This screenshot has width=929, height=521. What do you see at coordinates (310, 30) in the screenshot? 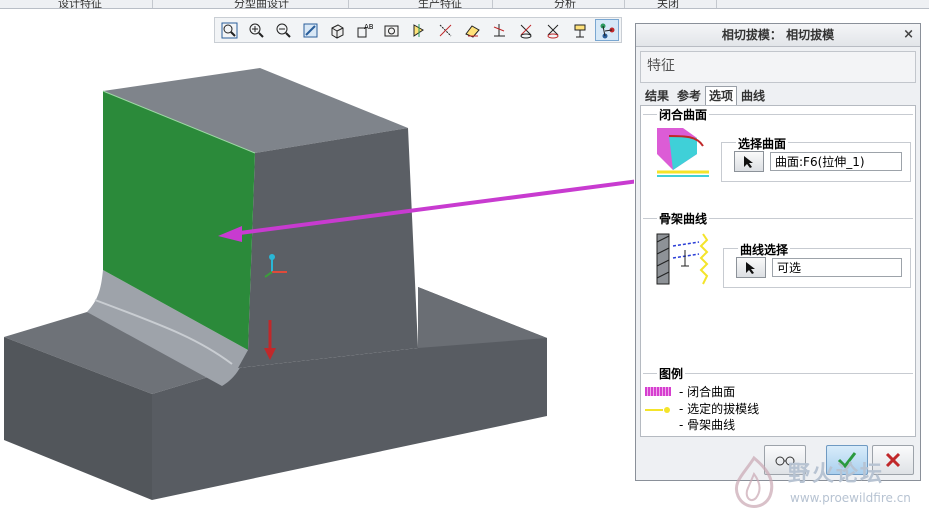
I see `refit-icon` at bounding box center [310, 30].